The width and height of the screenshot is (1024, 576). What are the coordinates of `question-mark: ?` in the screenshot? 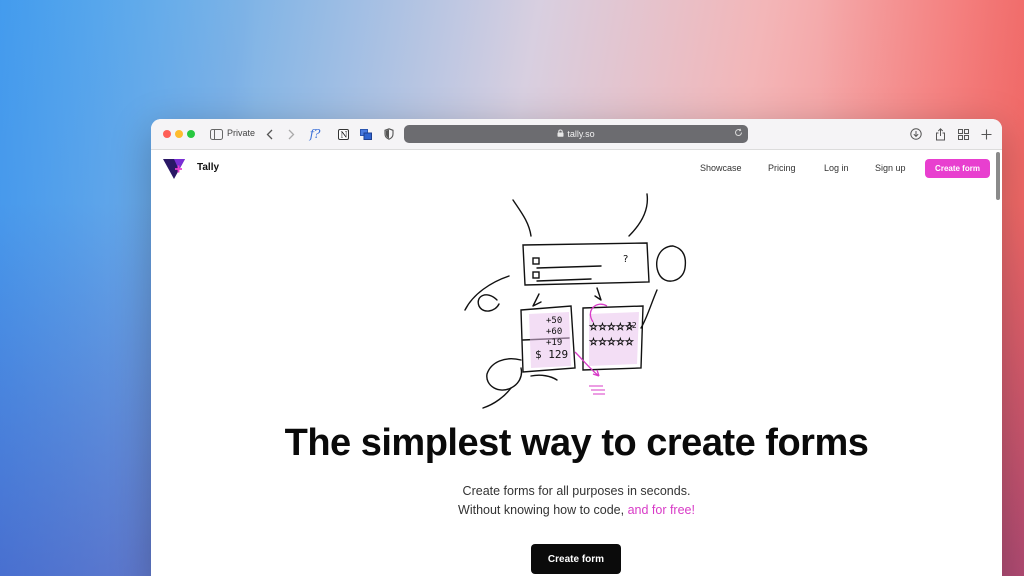 It's located at (625, 259).